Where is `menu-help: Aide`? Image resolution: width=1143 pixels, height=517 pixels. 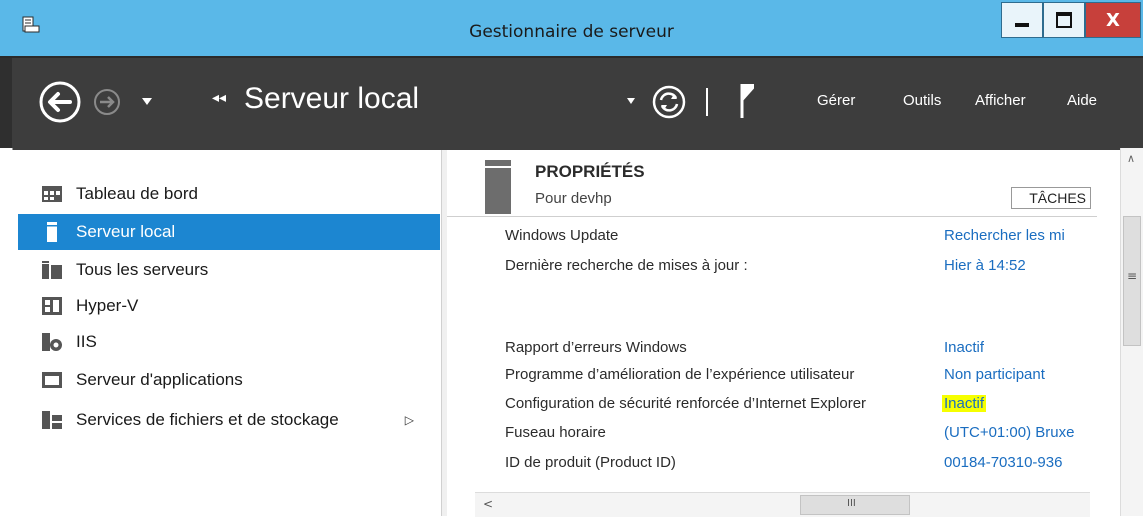 menu-help: Aide is located at coordinates (1082, 100).